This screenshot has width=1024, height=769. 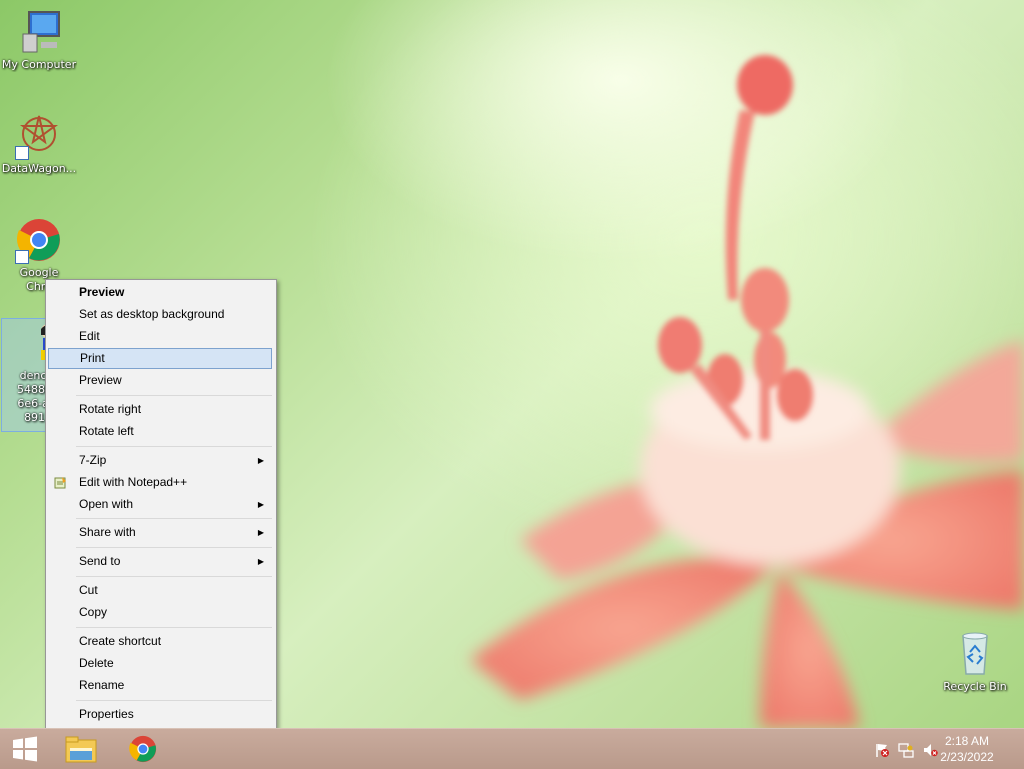 I want to click on menu-item-set-as-desktop-background: Set as desktop background, so click(x=160, y=314).